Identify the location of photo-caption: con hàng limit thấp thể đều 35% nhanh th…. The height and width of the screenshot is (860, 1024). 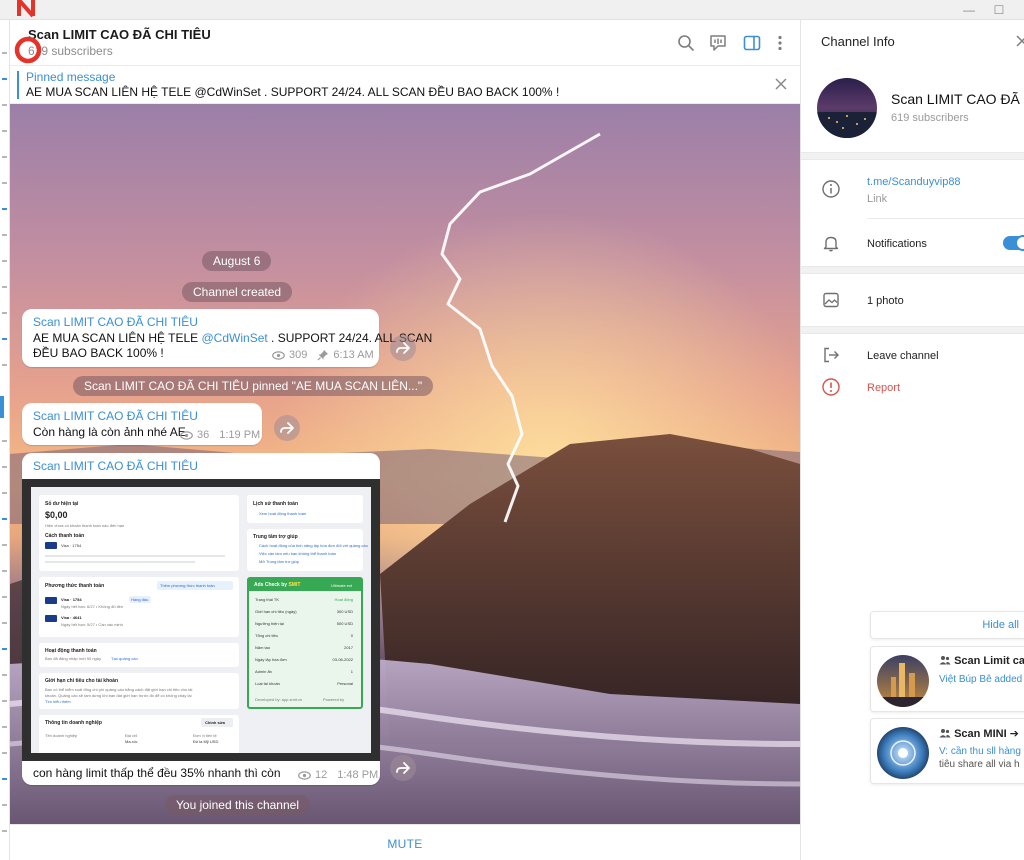
(157, 773).